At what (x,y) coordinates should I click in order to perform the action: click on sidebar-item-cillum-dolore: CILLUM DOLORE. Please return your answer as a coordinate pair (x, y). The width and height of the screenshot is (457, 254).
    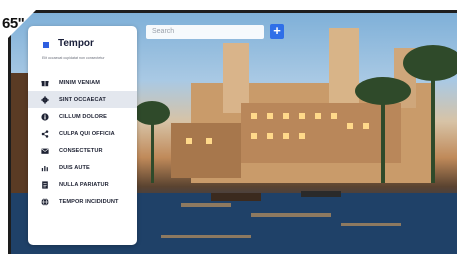
    Looking at the image, I should click on (82, 116).